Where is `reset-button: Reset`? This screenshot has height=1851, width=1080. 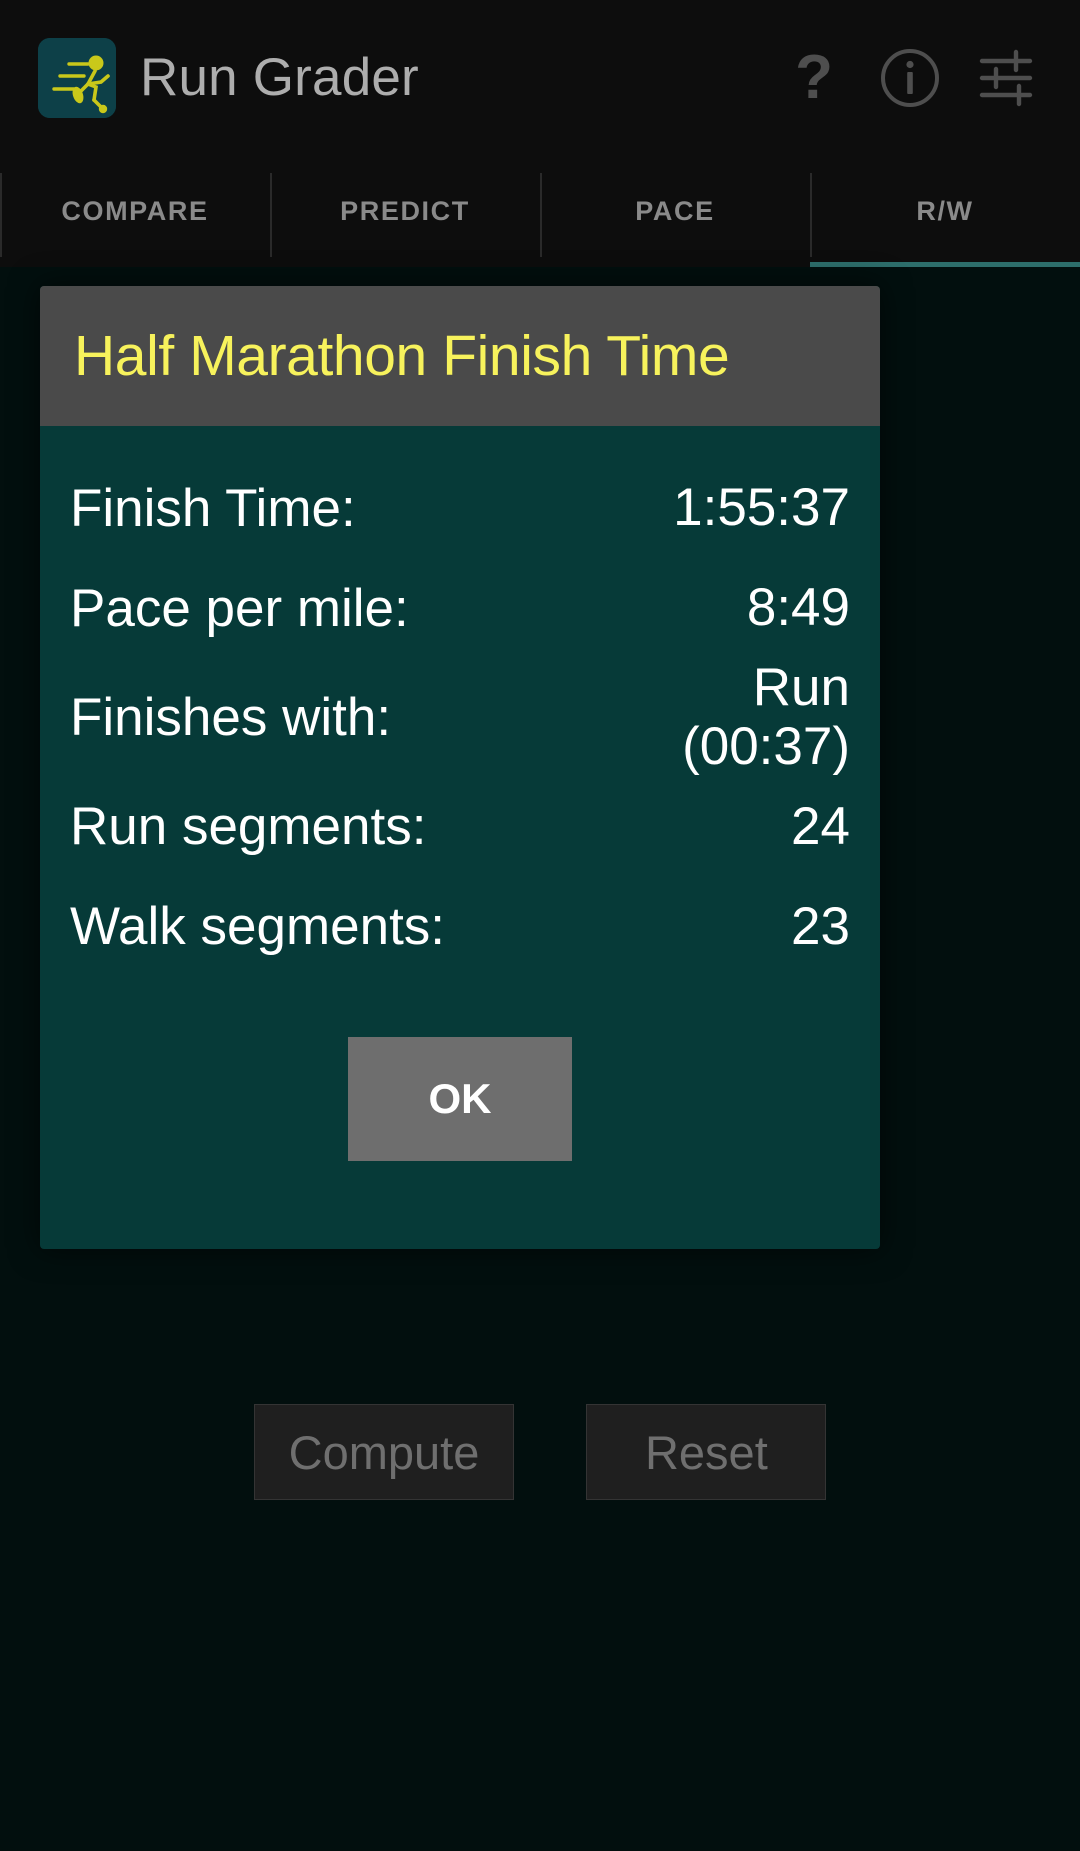 reset-button: Reset is located at coordinates (706, 1452).